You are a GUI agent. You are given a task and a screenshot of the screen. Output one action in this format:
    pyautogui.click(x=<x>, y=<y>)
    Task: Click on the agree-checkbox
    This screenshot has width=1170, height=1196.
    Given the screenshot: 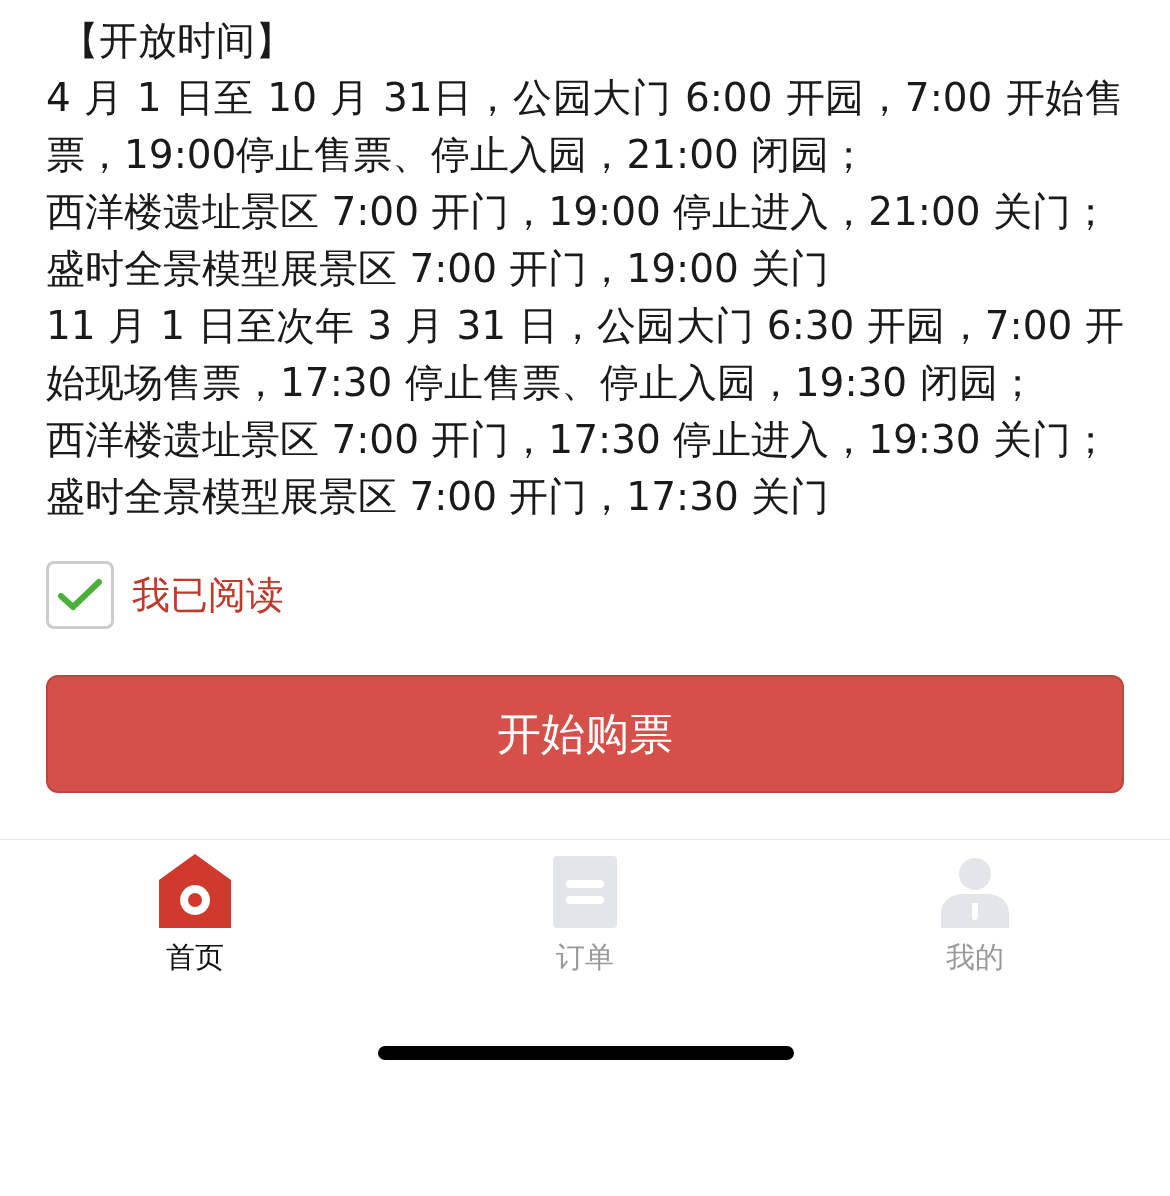 What is the action you would take?
    pyautogui.click(x=80, y=595)
    